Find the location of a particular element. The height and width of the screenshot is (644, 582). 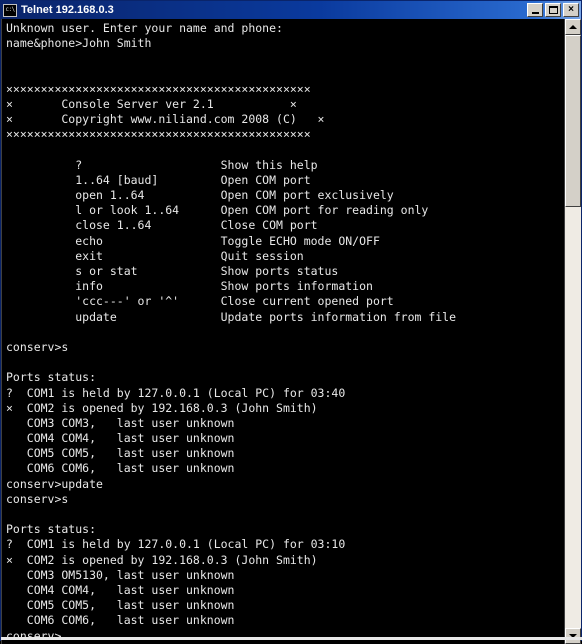

console-line: conserv>update is located at coordinates (54, 483).